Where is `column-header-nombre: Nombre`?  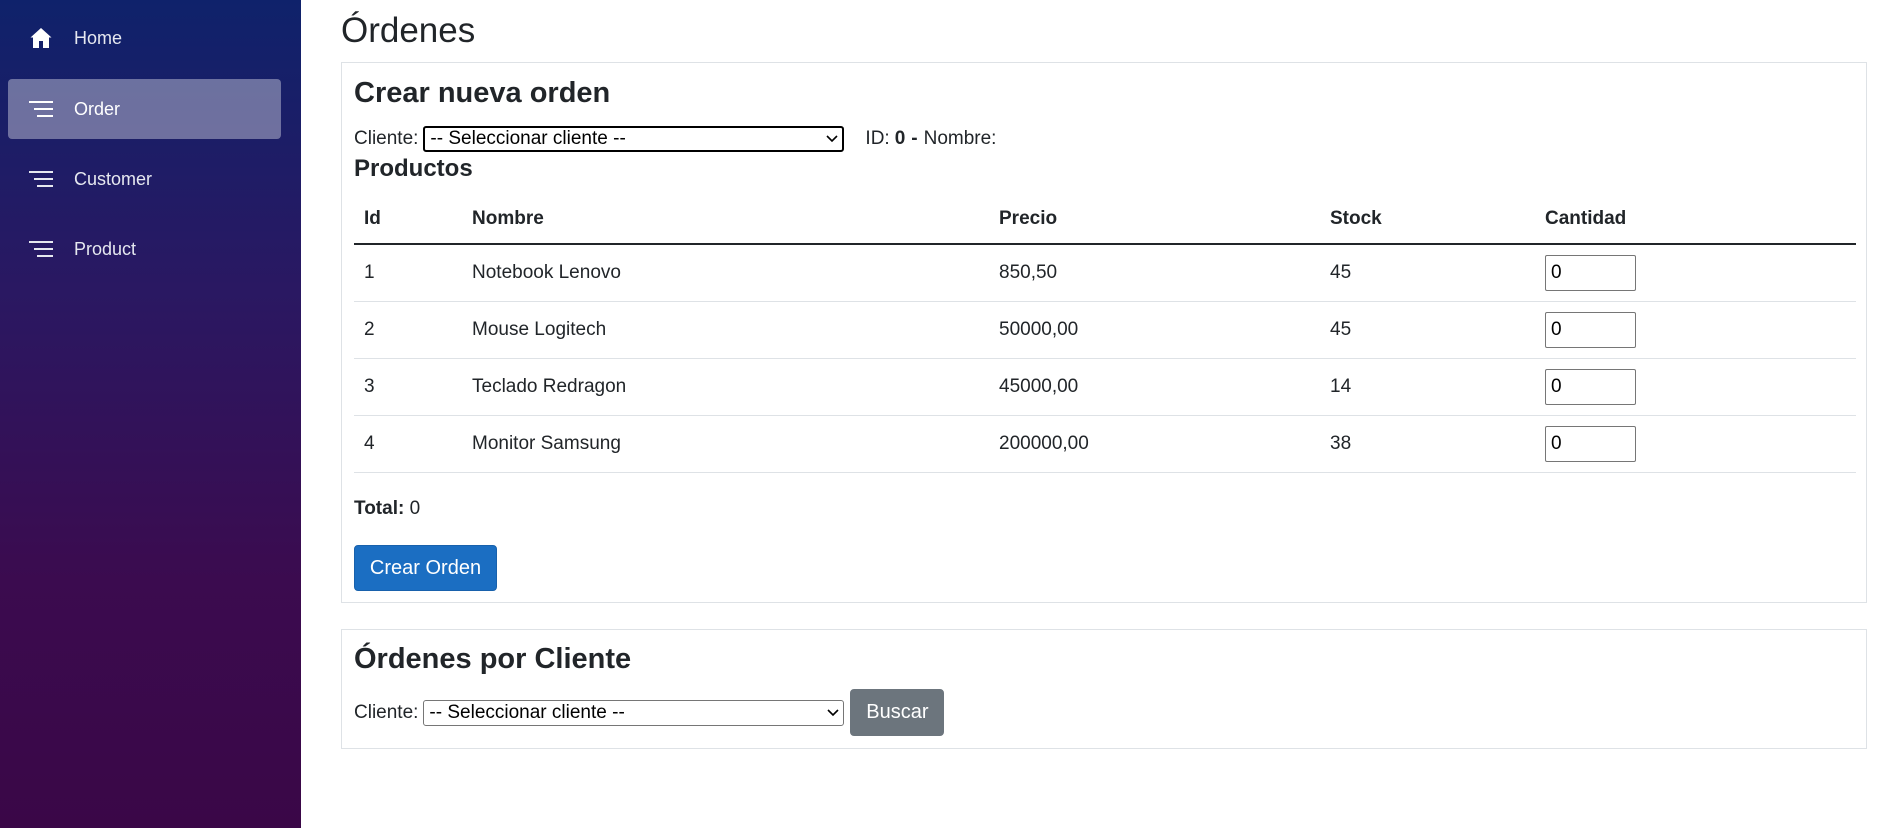 column-header-nombre: Nombre is located at coordinates (725, 219).